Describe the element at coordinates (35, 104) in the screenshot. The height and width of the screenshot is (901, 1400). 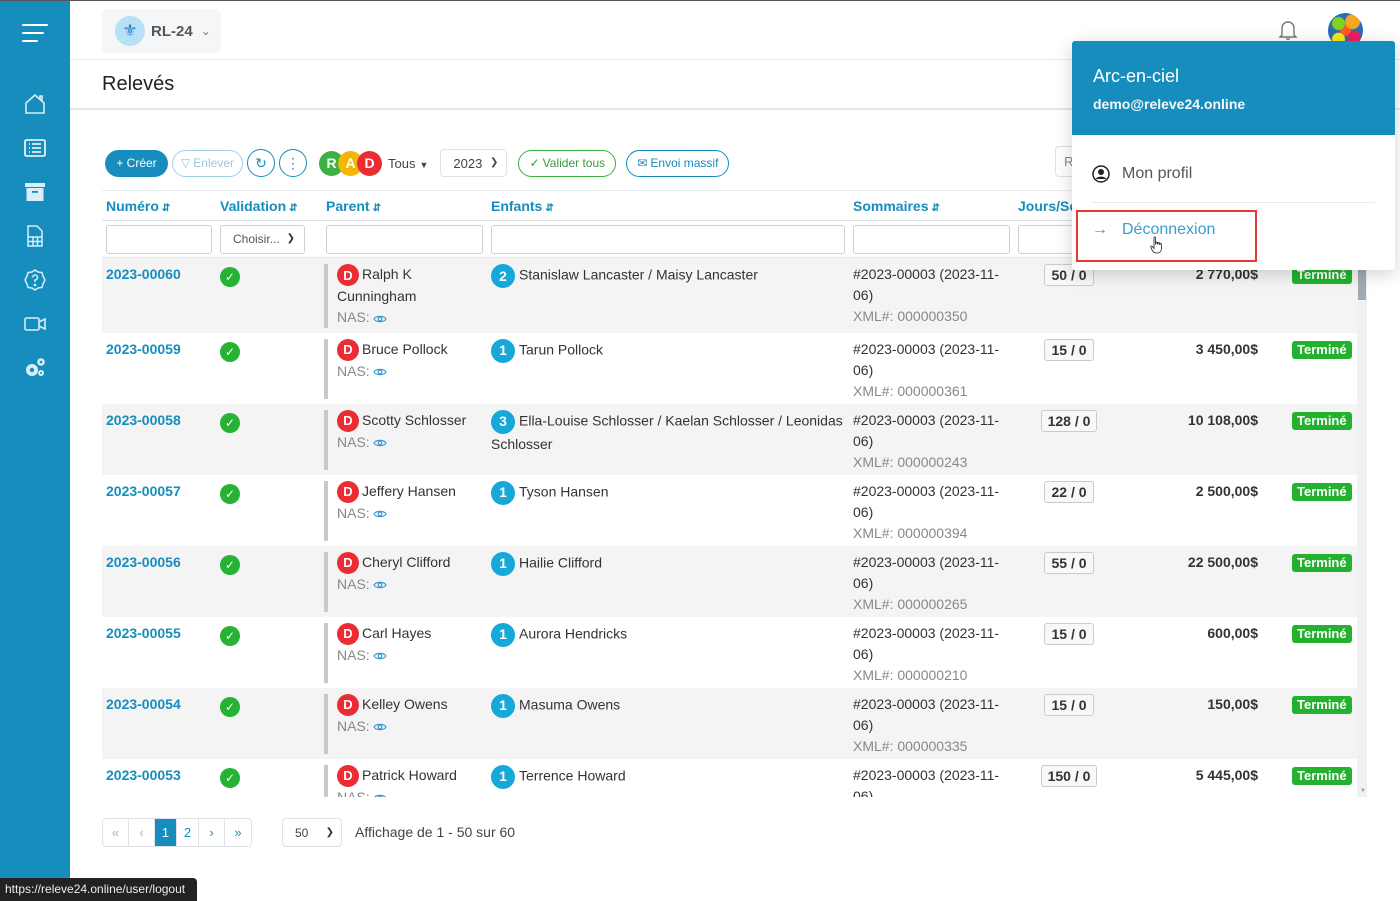
I see `sidebar-item-home` at that location.